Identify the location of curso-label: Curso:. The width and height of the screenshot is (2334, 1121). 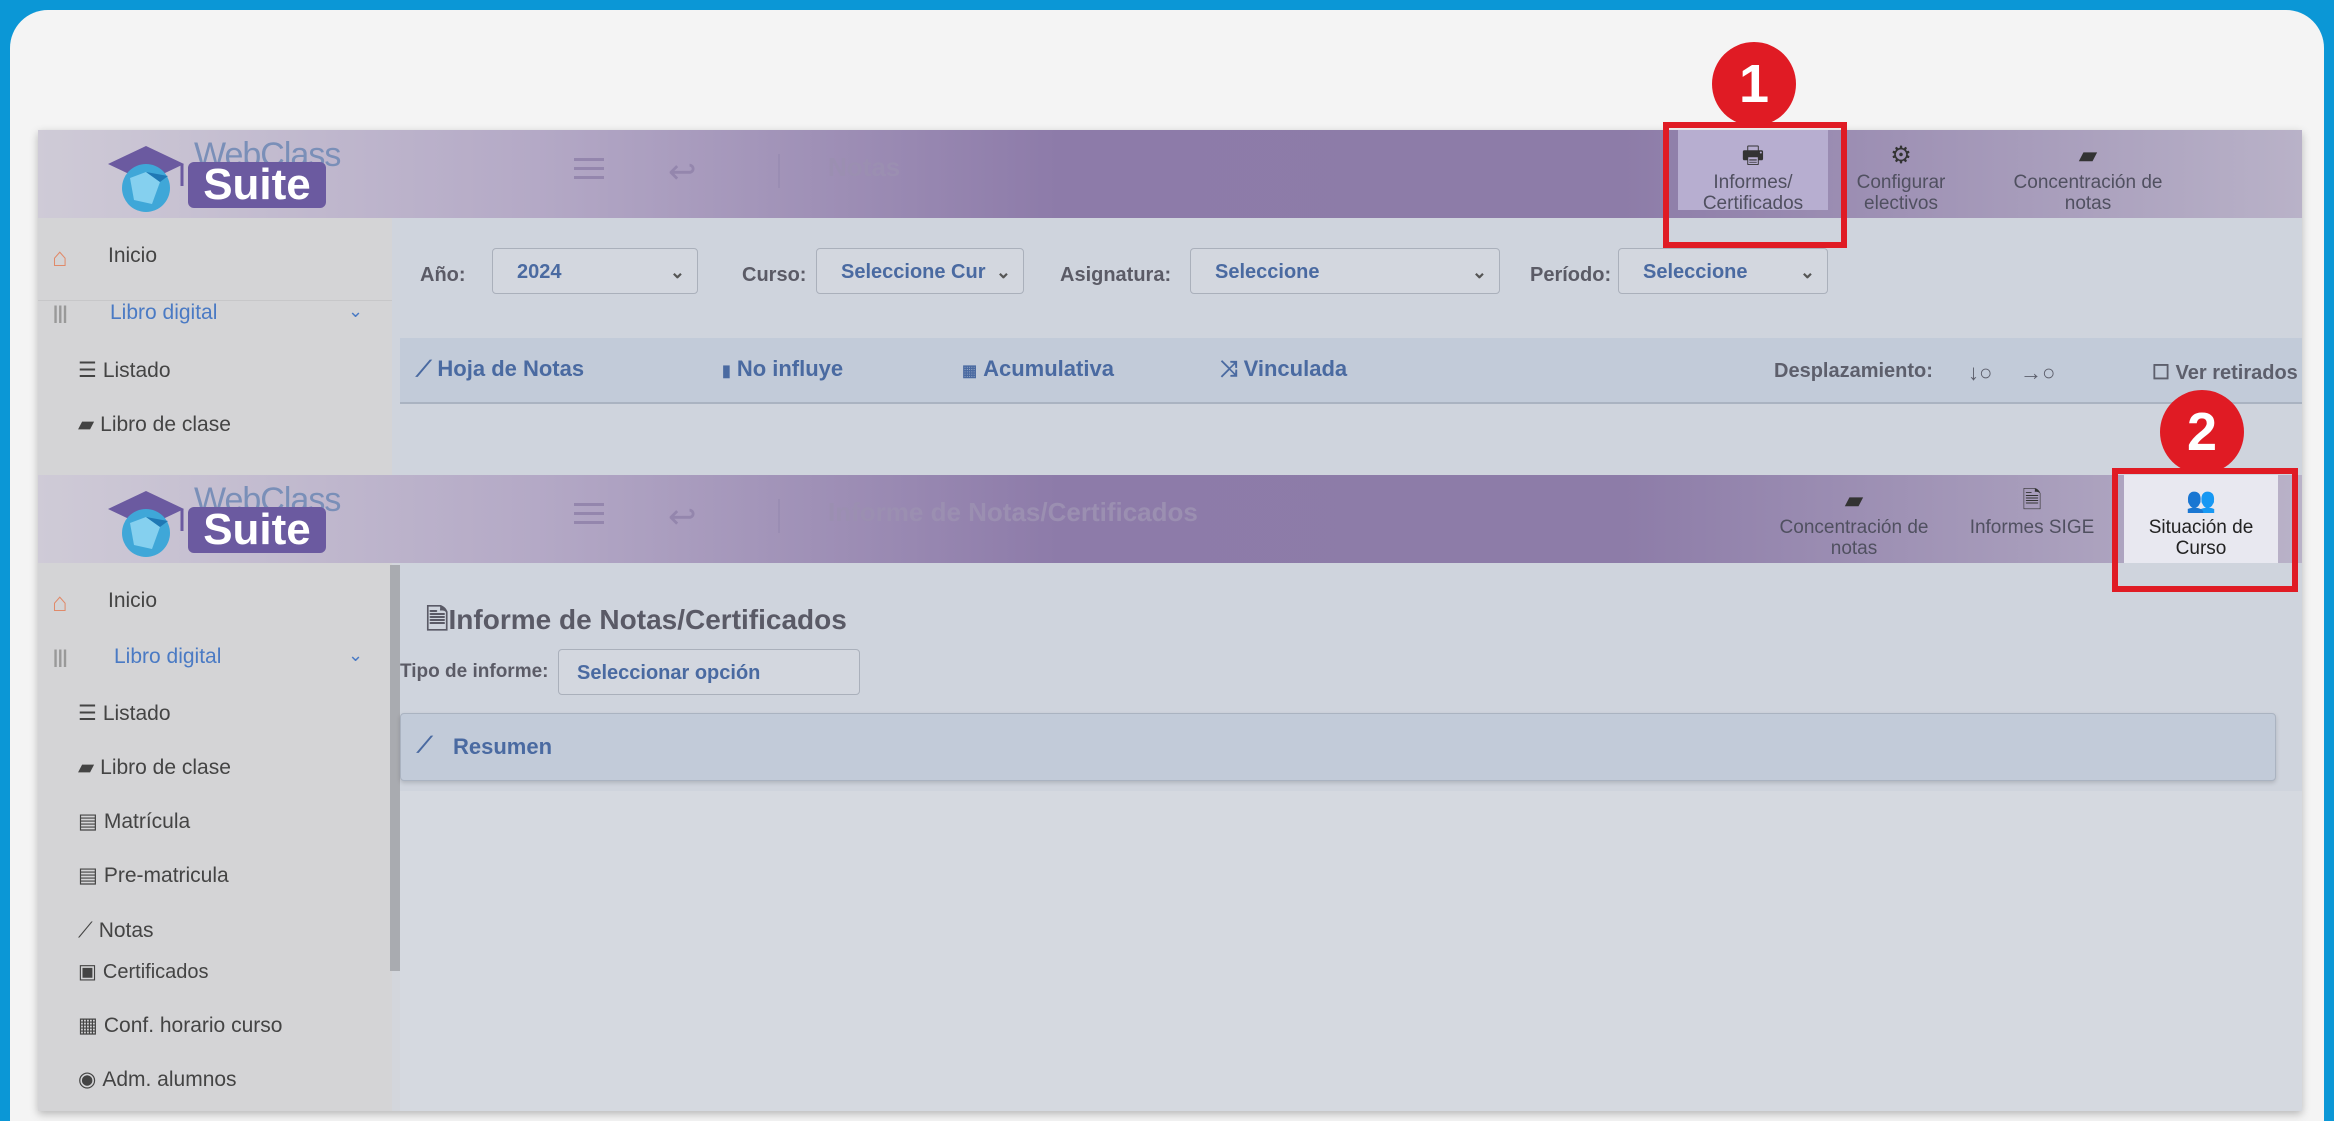
(774, 275).